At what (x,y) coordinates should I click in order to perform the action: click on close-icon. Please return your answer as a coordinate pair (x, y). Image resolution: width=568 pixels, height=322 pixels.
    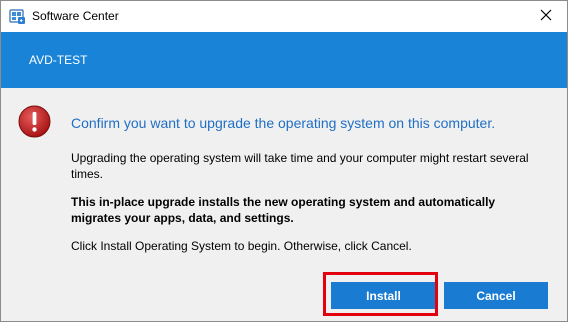
    Looking at the image, I should click on (546, 17).